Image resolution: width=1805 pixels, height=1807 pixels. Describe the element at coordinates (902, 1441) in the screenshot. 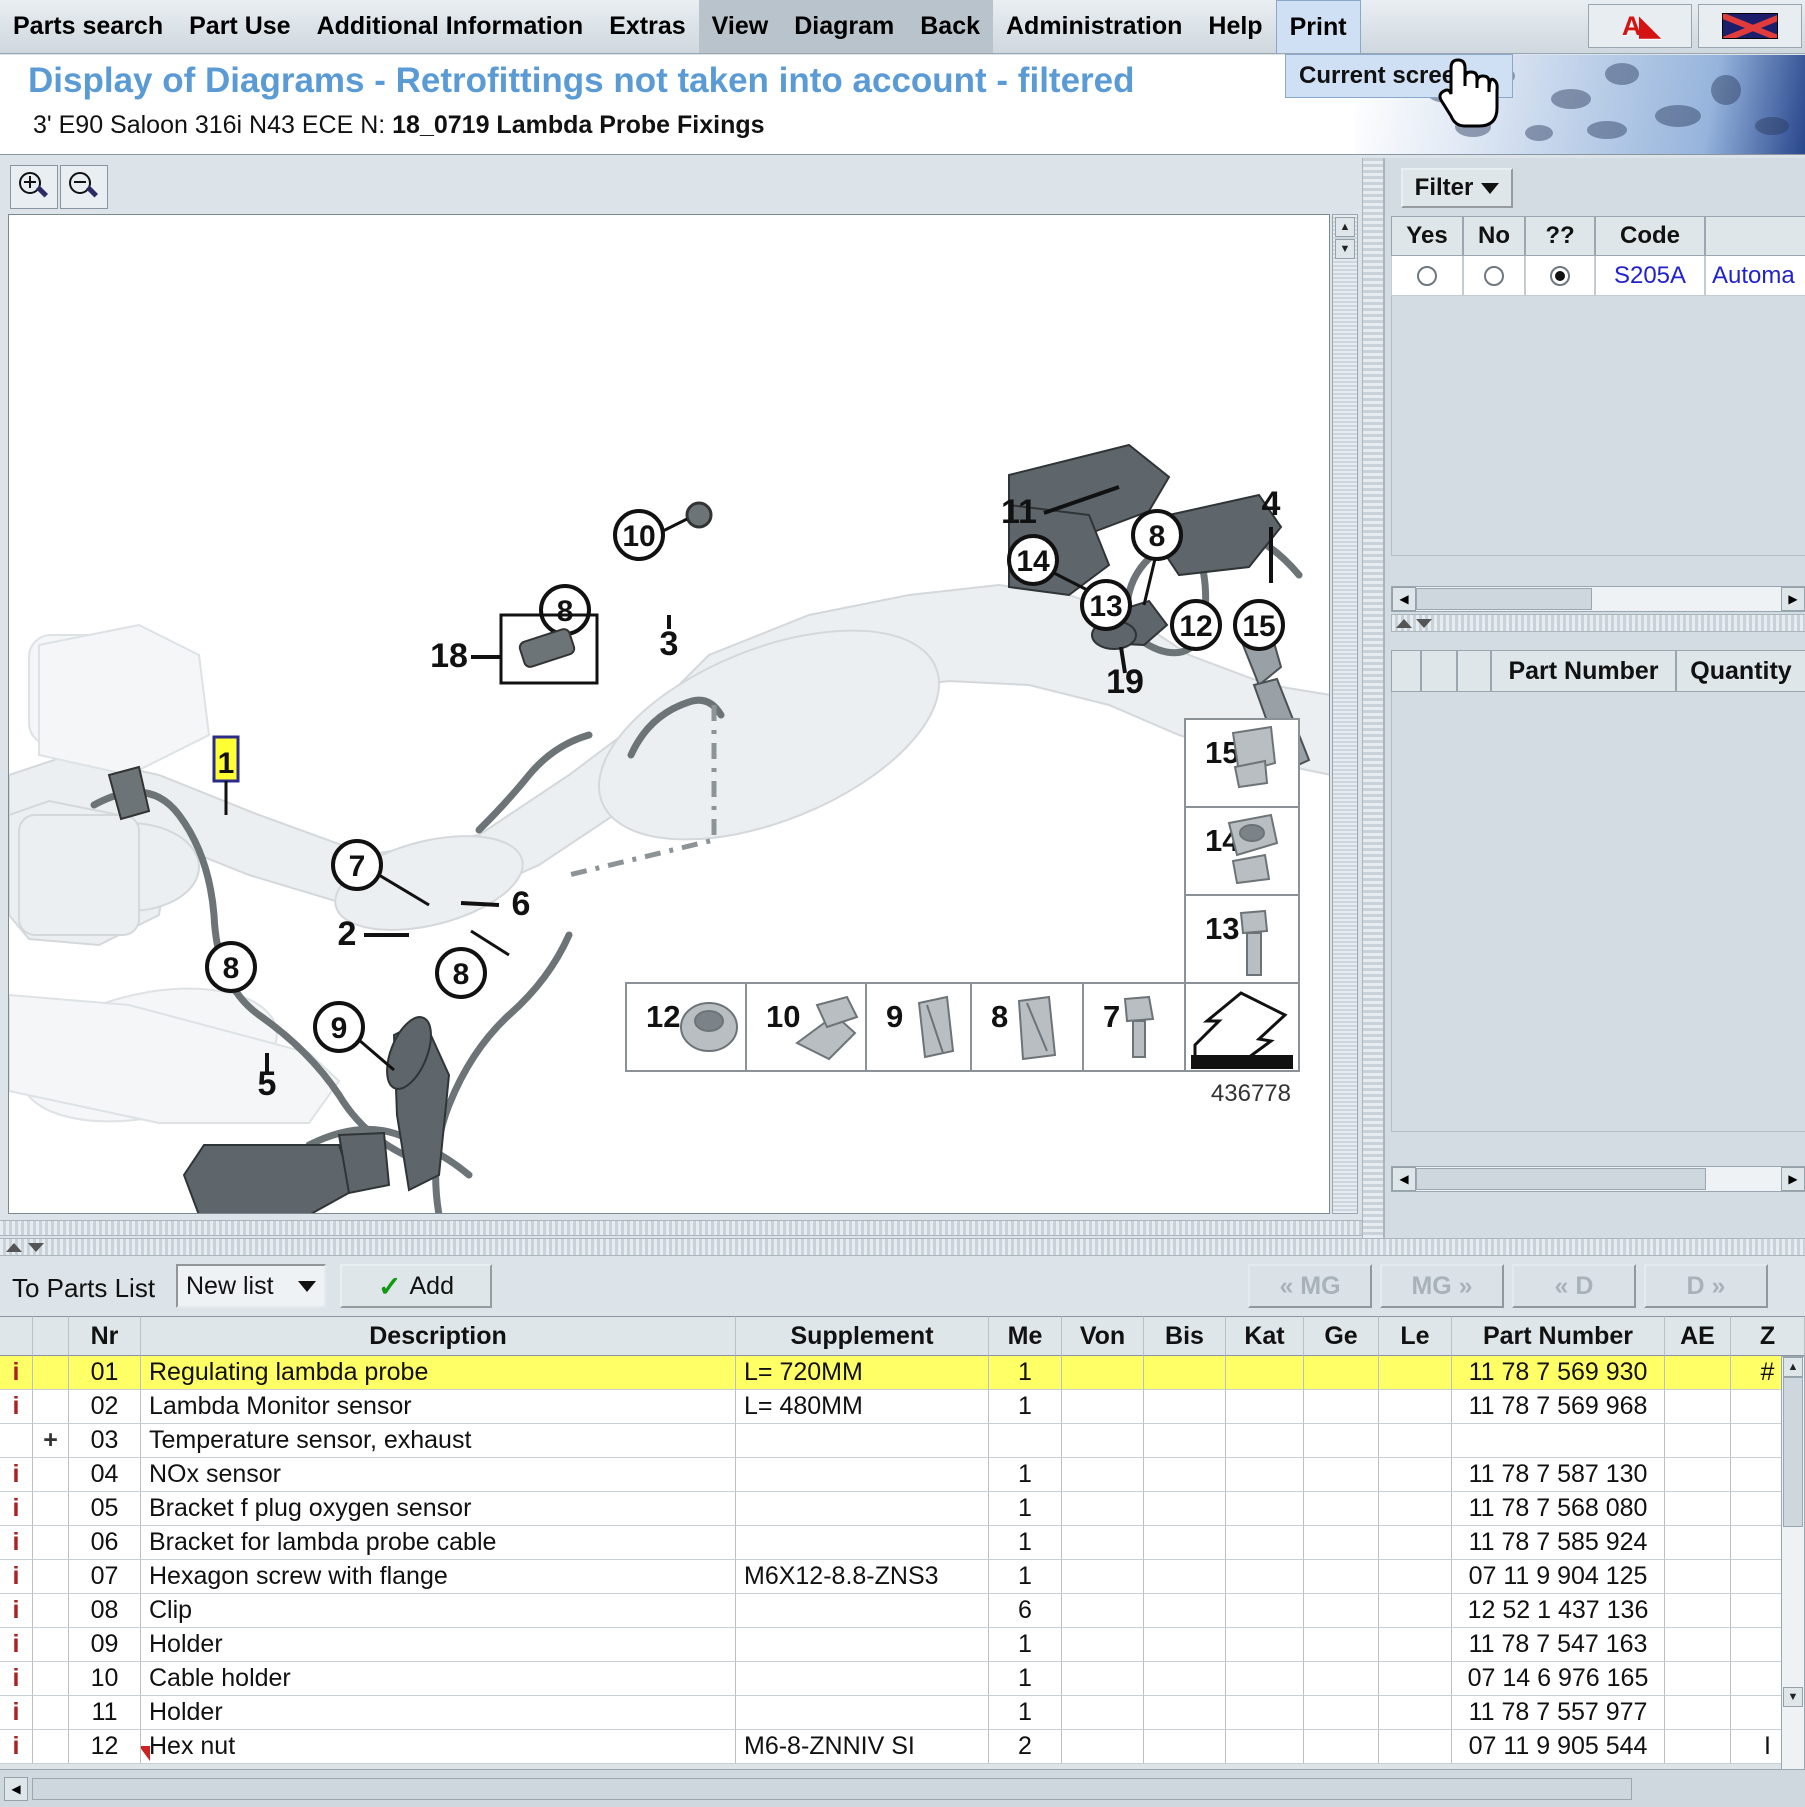

I see `table-row: +03 Temperature sensor, exhaust` at that location.